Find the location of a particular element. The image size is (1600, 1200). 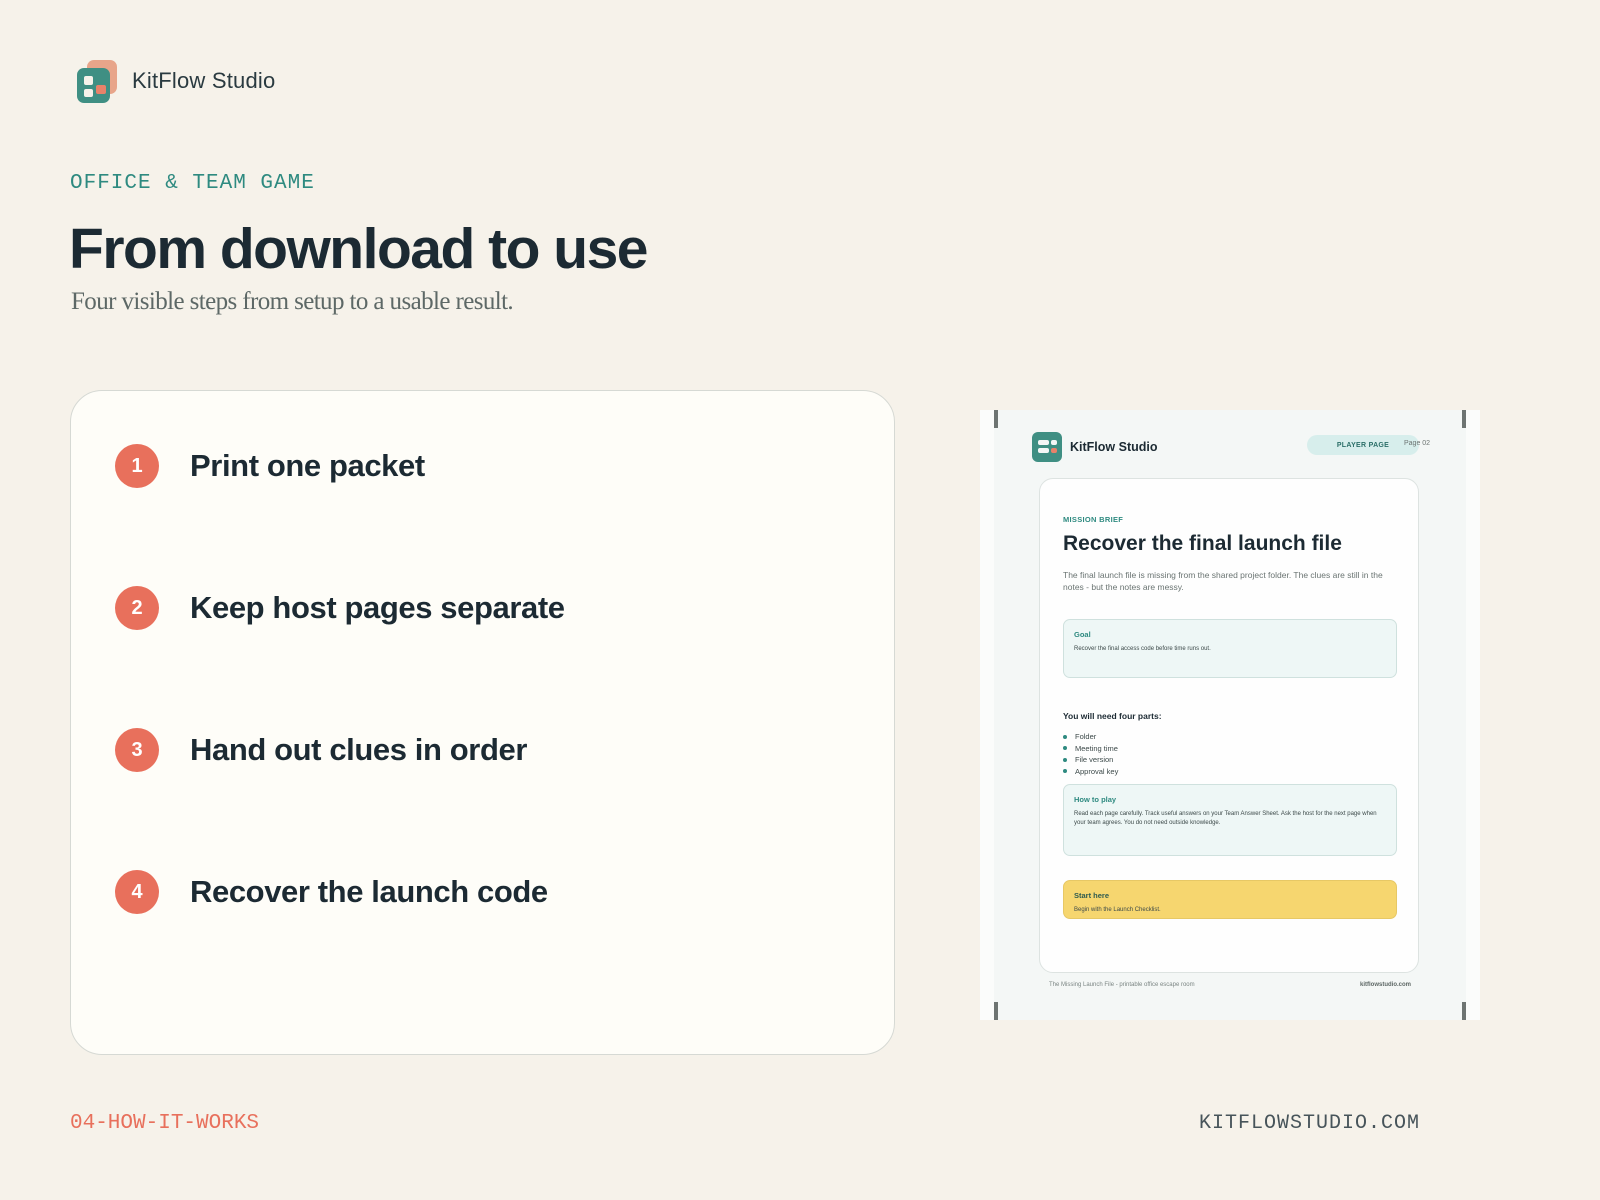

step-number-badge: 3 is located at coordinates (137, 750).